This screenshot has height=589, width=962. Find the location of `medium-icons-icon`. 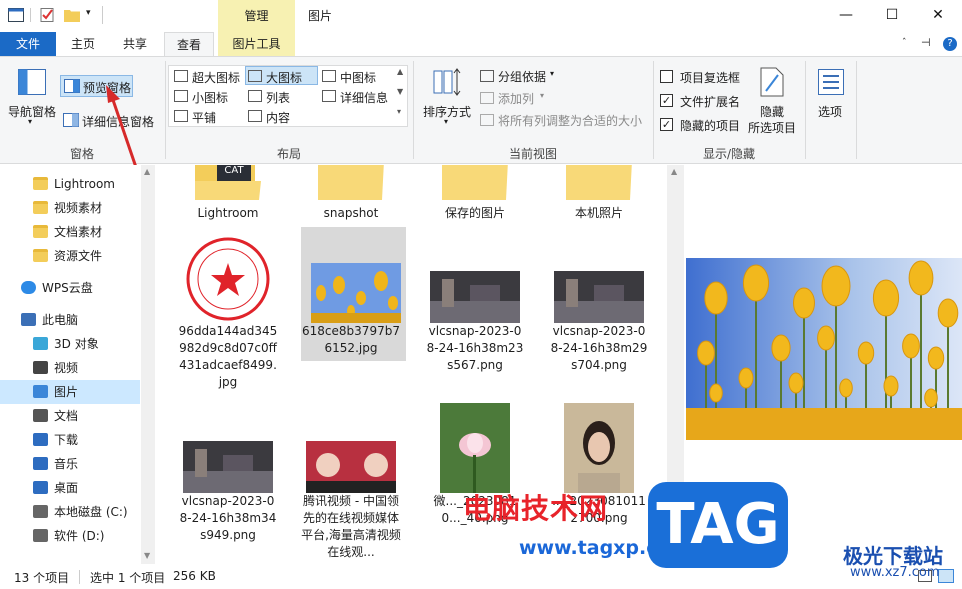

medium-icons-icon is located at coordinates (329, 76).